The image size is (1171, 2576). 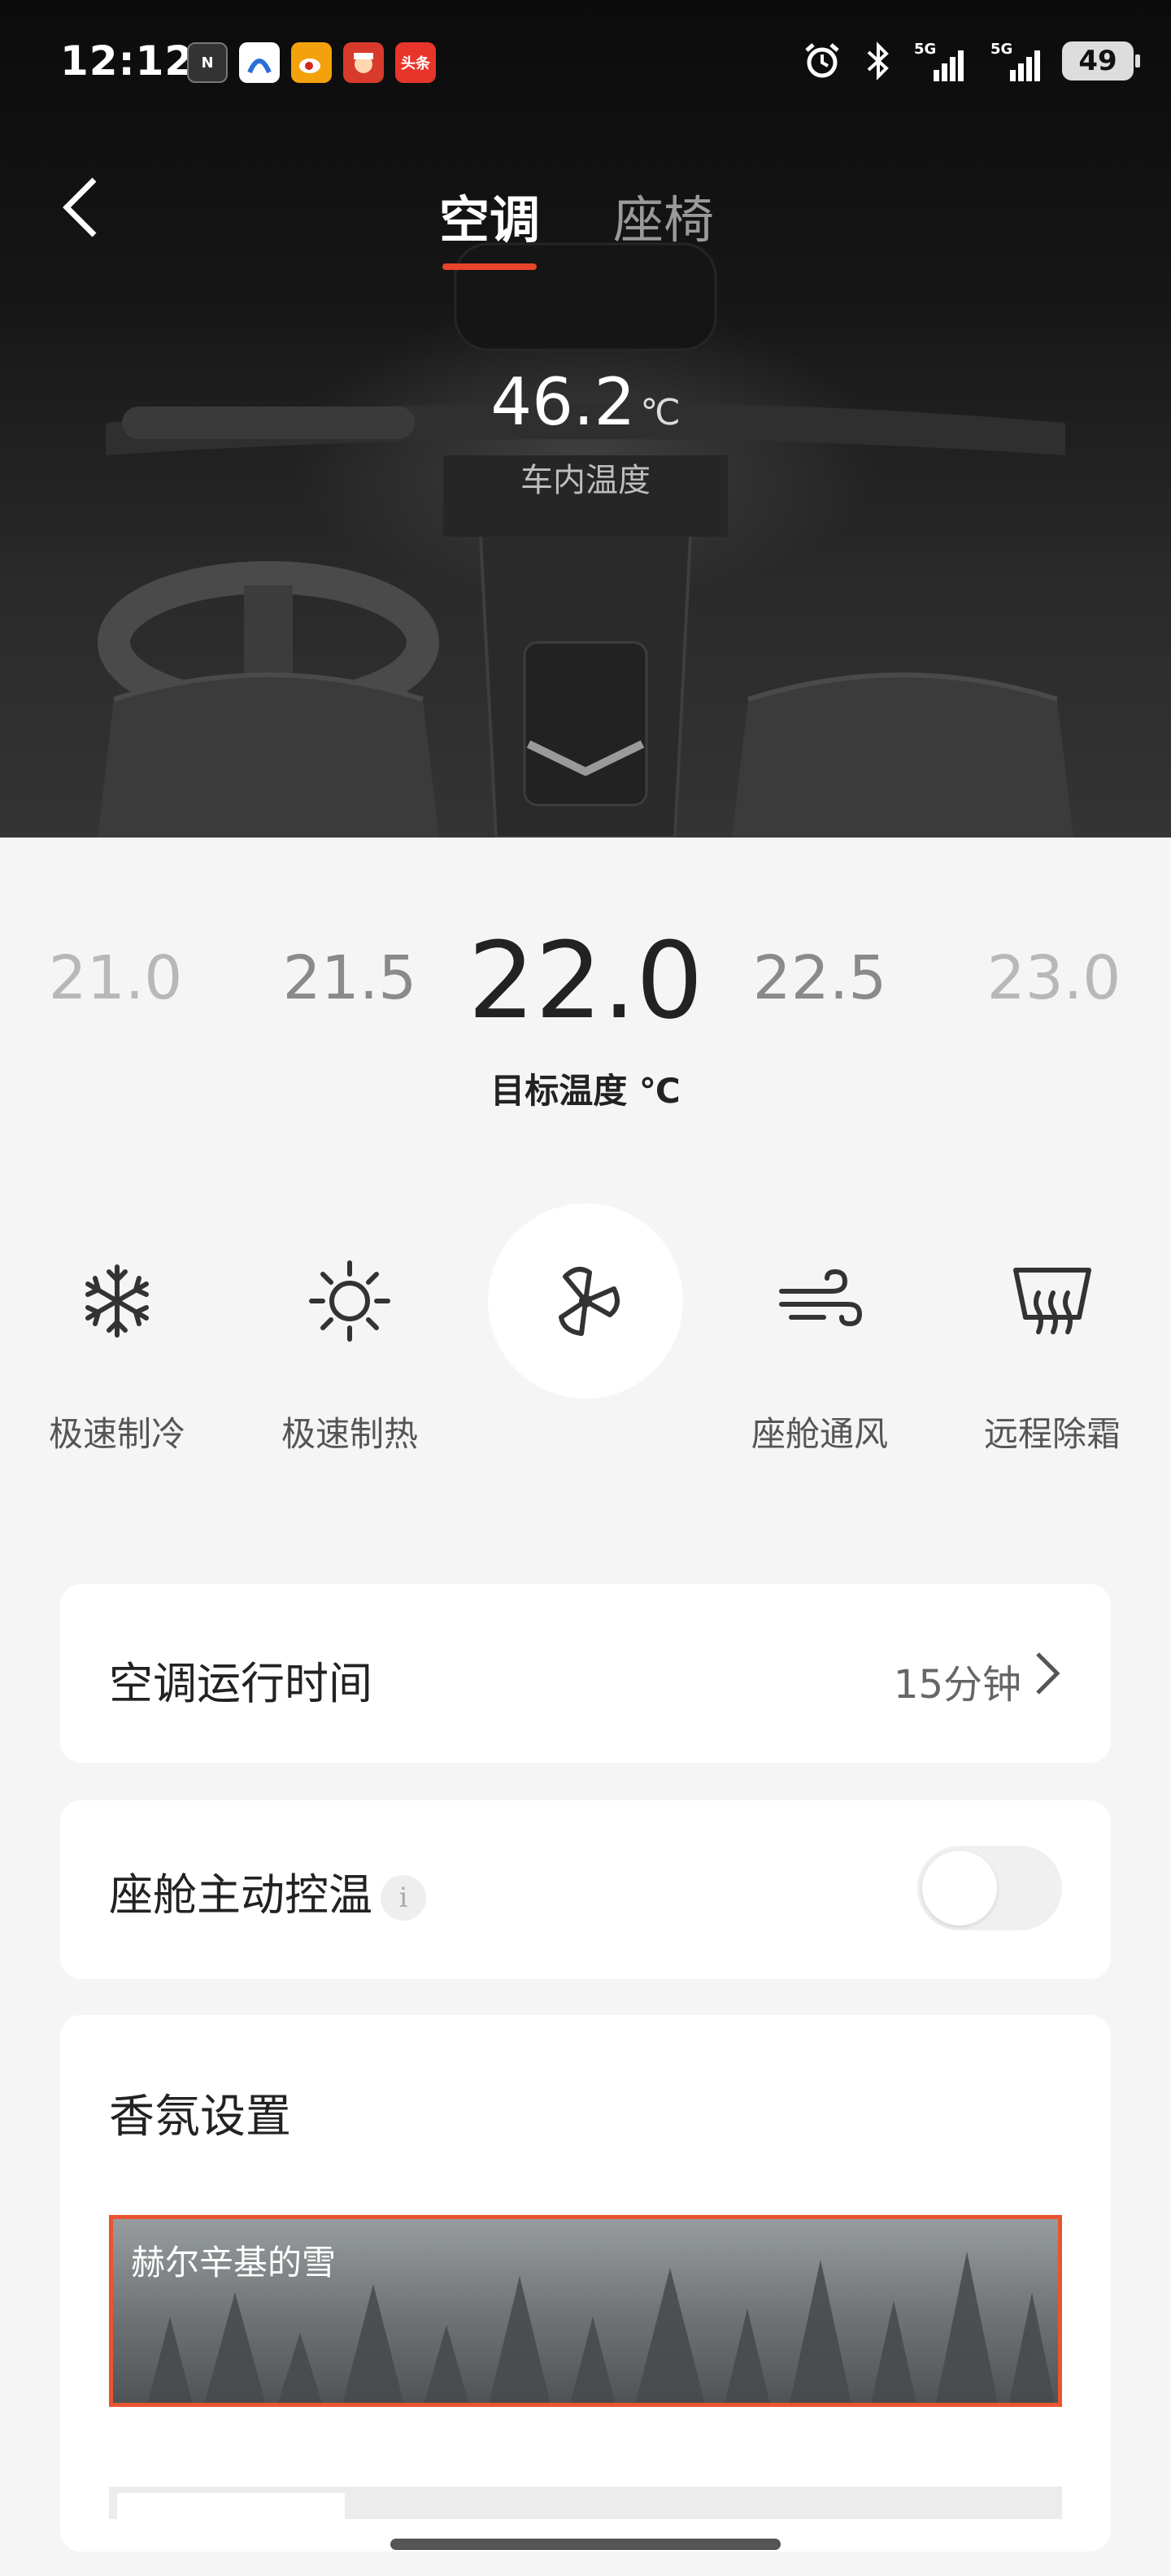 I want to click on snowflake-icon, so click(x=117, y=1301).